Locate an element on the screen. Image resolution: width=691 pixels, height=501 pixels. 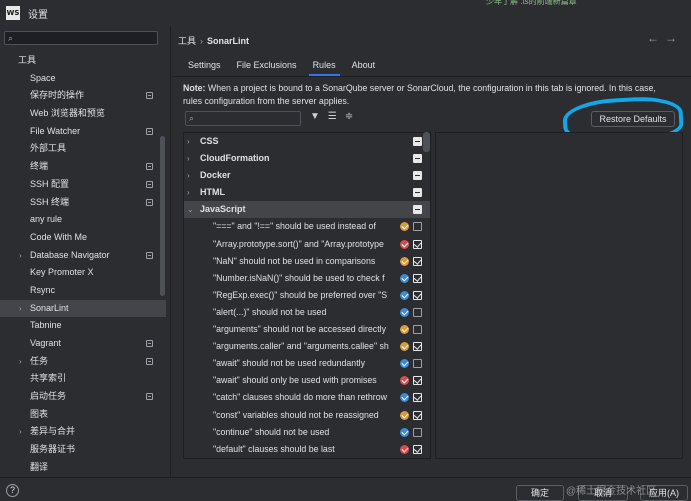
rule-row: "default" clauses should be last is located at coordinates (307, 449).